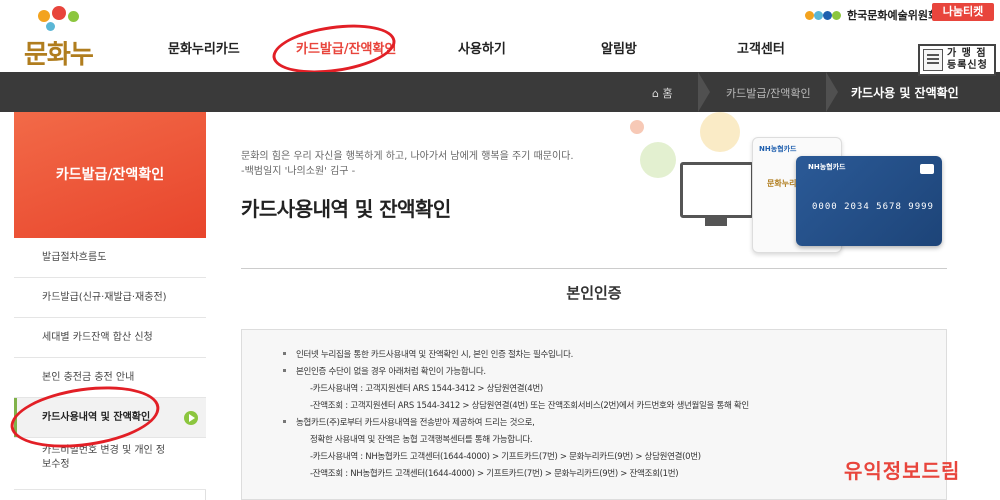 This screenshot has width=1000, height=500. What do you see at coordinates (716, 222) in the screenshot?
I see `monitor-stand` at bounding box center [716, 222].